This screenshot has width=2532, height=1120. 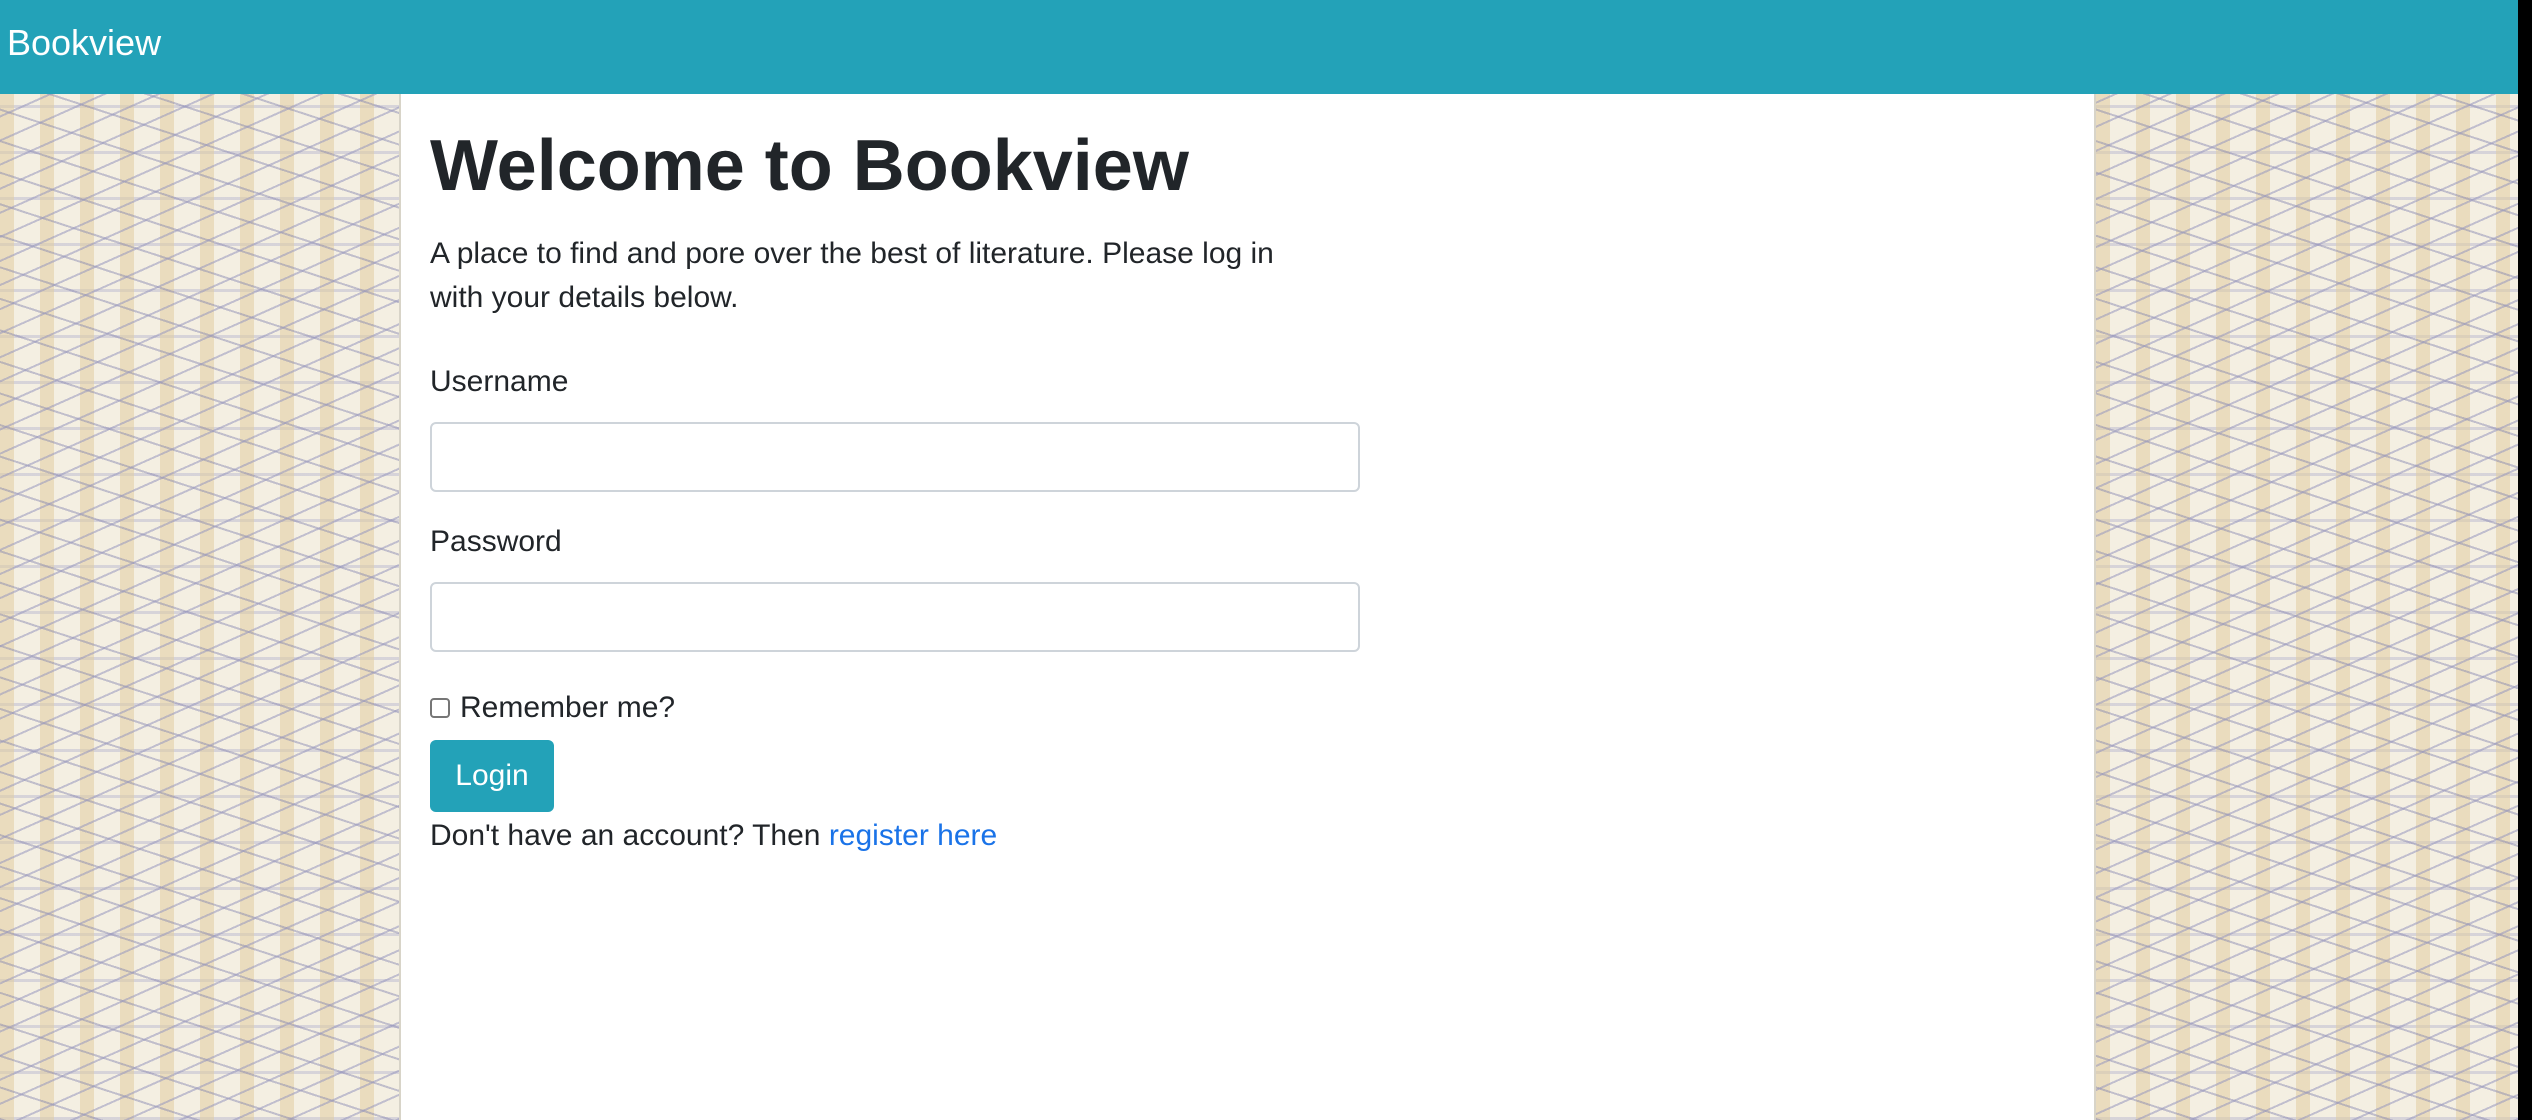 What do you see at coordinates (199, 607) in the screenshot?
I see `background-pattern-left` at bounding box center [199, 607].